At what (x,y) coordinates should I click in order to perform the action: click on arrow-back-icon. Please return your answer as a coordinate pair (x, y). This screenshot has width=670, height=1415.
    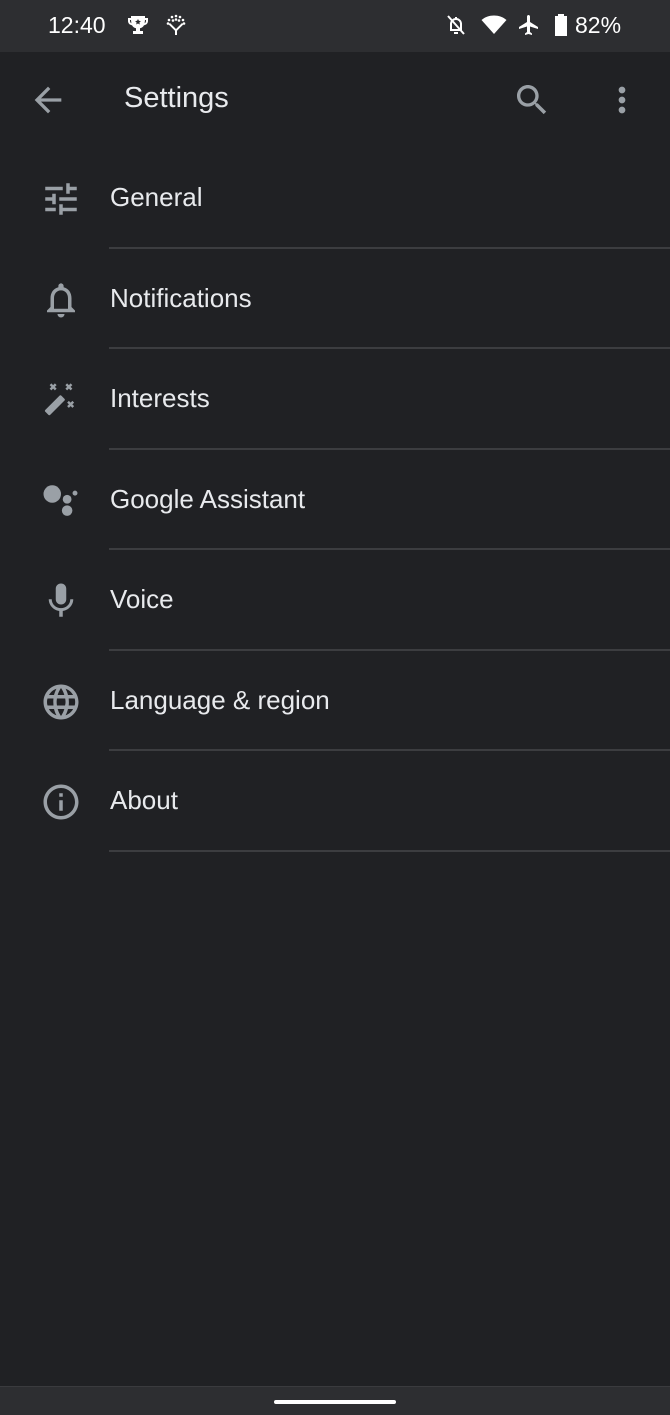
    Looking at the image, I should click on (48, 100).